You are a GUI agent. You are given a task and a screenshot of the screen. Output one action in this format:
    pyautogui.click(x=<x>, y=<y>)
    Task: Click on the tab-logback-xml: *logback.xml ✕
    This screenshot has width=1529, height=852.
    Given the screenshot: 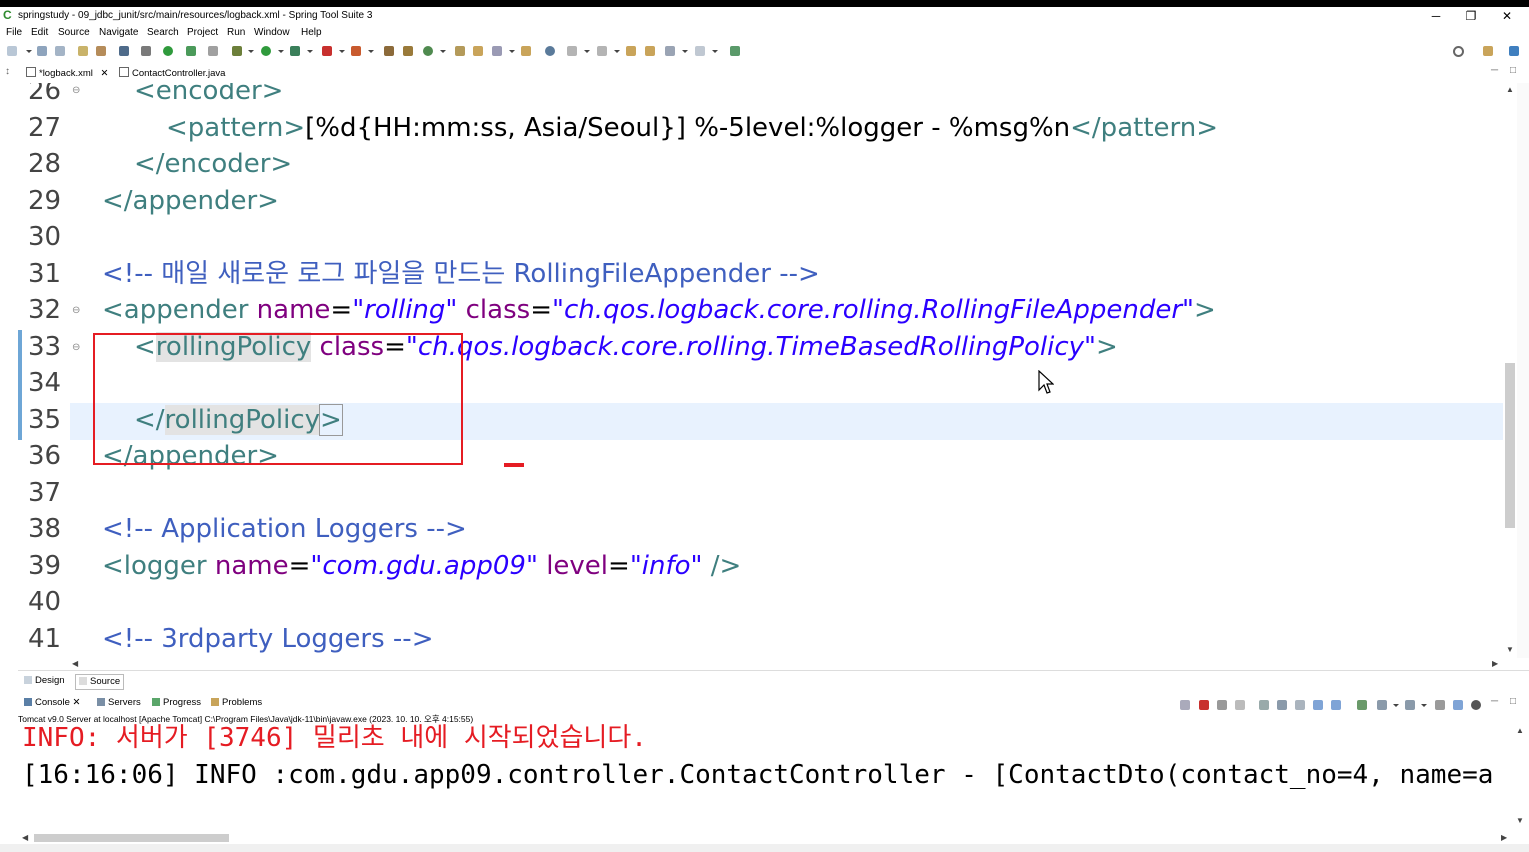 What is the action you would take?
    pyautogui.click(x=67, y=74)
    